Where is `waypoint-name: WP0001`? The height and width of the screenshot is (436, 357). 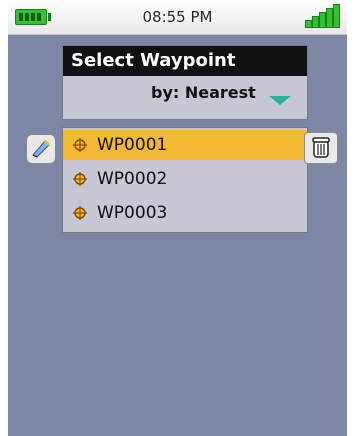 waypoint-name: WP0001 is located at coordinates (132, 145).